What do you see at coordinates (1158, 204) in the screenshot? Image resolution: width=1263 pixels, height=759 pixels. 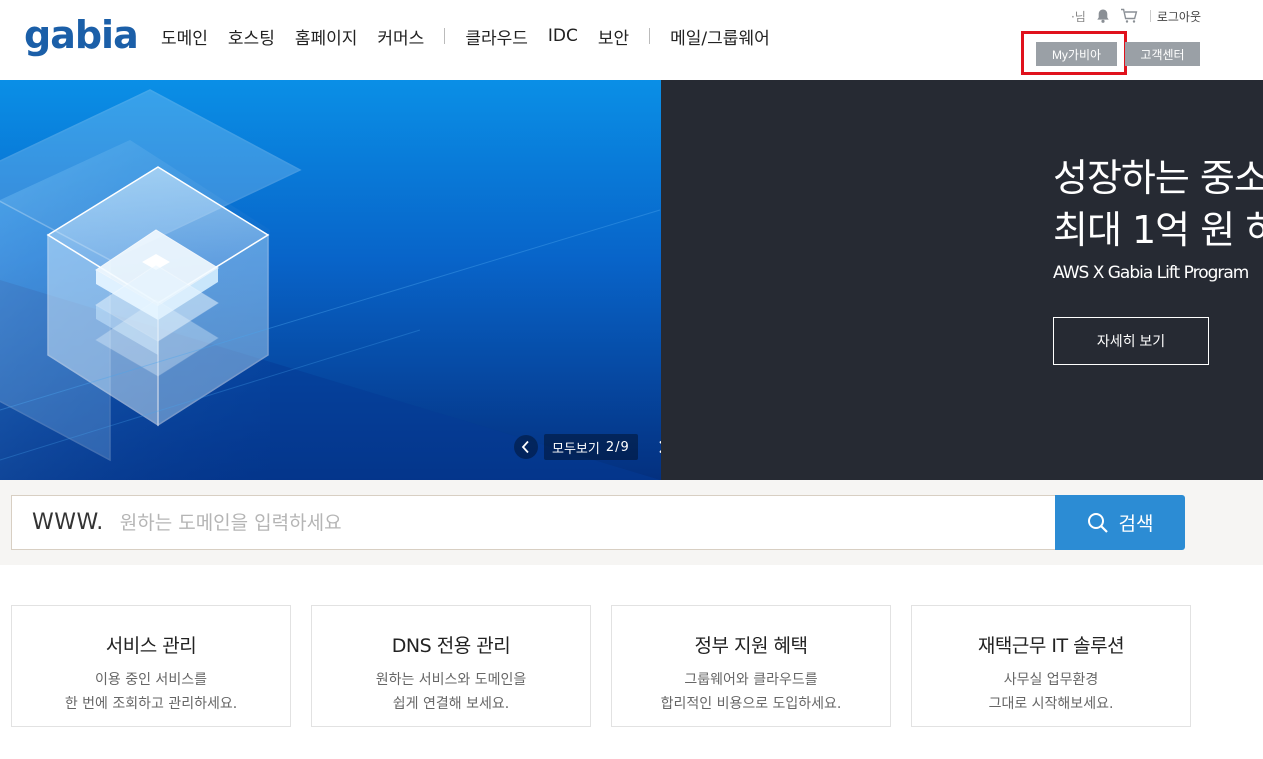 I see `banner-title: 성장하는 중소 최대 1억 원 혀` at bounding box center [1158, 204].